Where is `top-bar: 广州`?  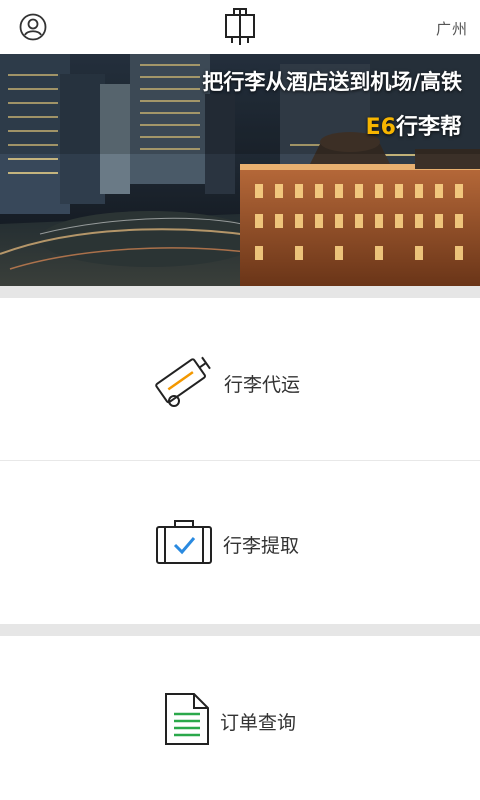
top-bar: 广州 is located at coordinates (240, 27).